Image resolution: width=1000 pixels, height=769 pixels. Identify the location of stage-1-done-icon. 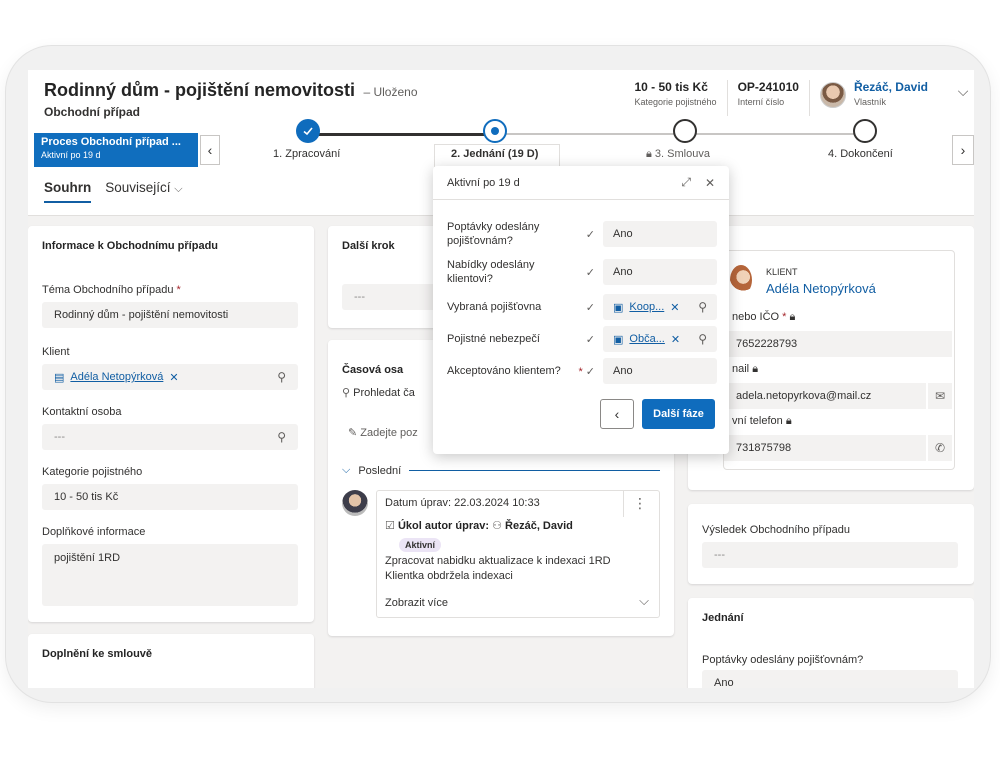
(308, 131).